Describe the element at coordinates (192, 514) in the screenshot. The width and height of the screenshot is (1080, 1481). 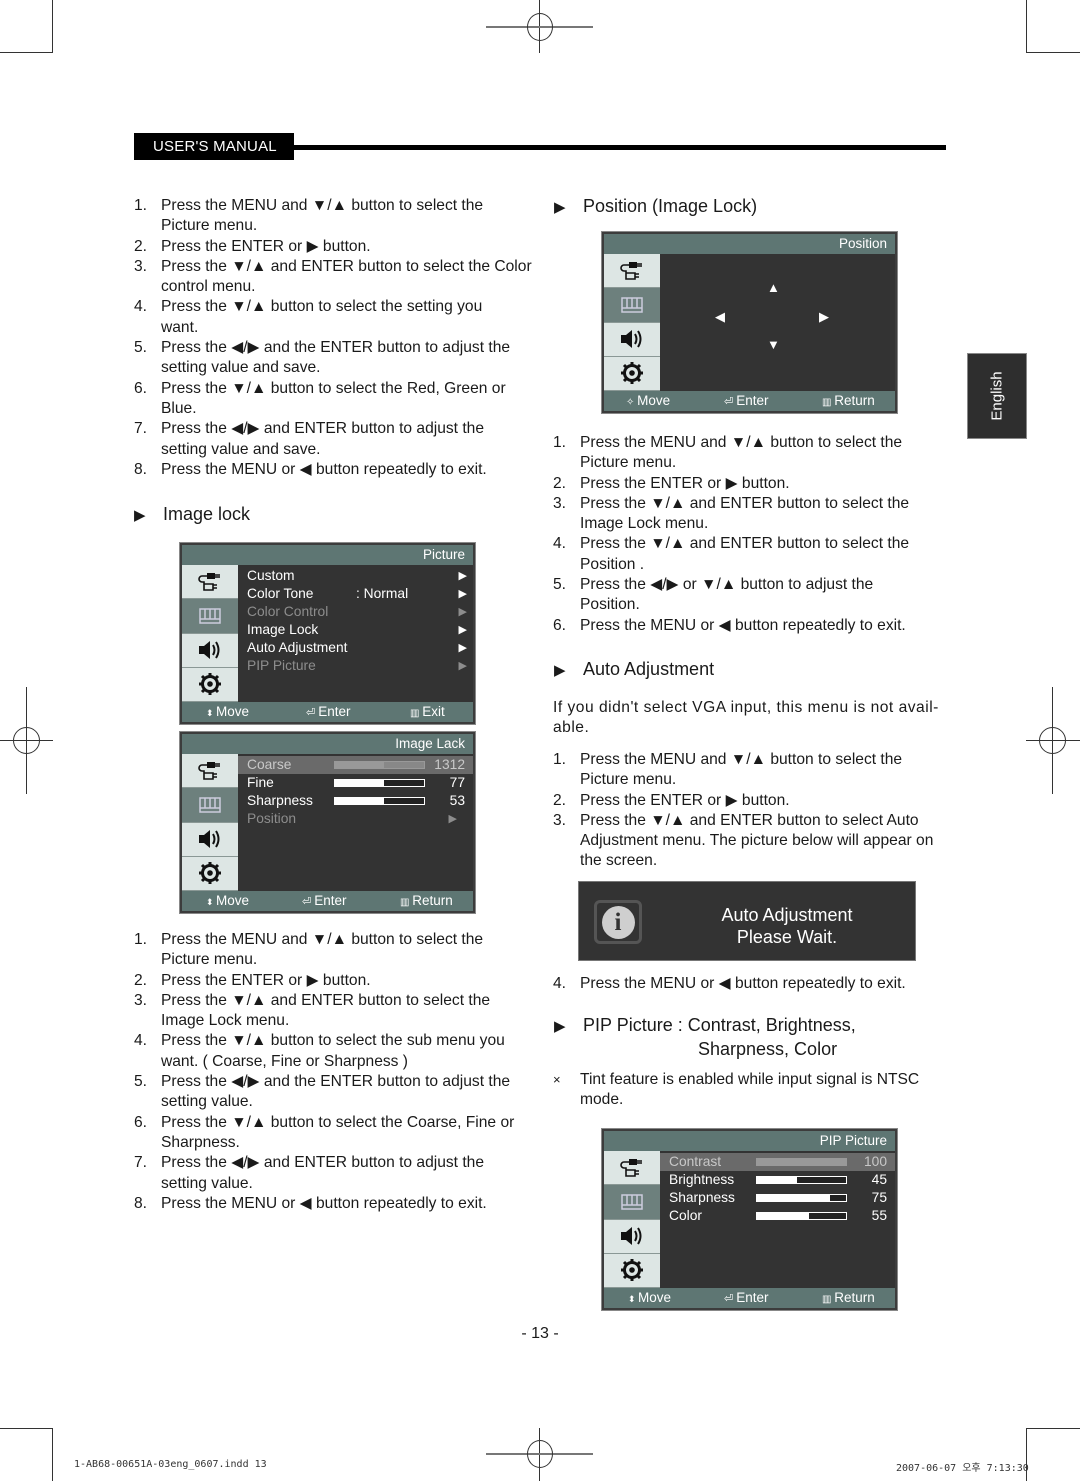
I see `section-title-image-lock: ▶ Image lock` at that location.